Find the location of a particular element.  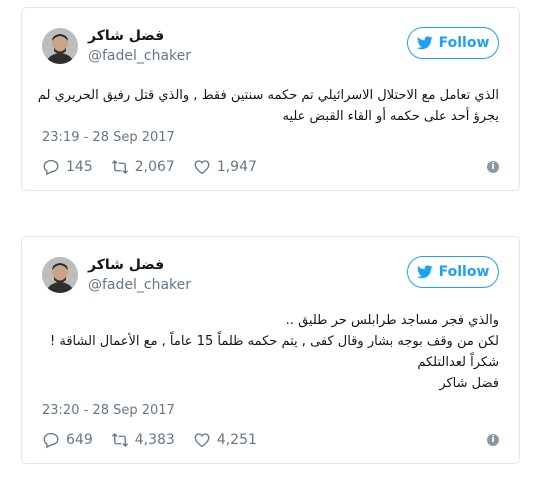

retweet-count: 2,067 is located at coordinates (154, 167).